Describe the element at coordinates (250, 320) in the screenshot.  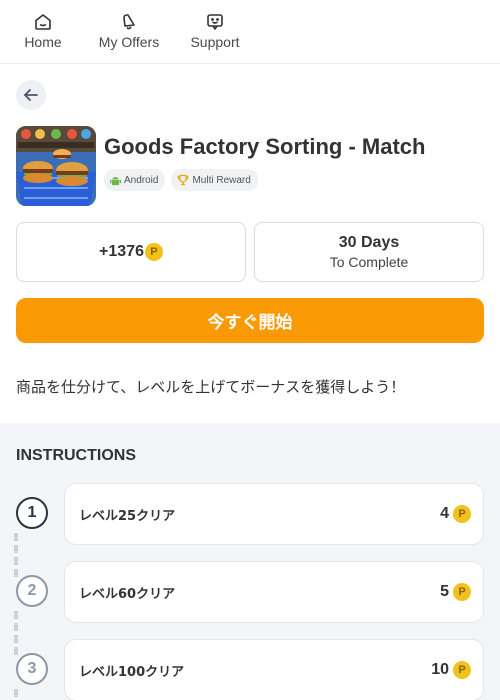
I see `start-now-button: 今すぐ開始` at that location.